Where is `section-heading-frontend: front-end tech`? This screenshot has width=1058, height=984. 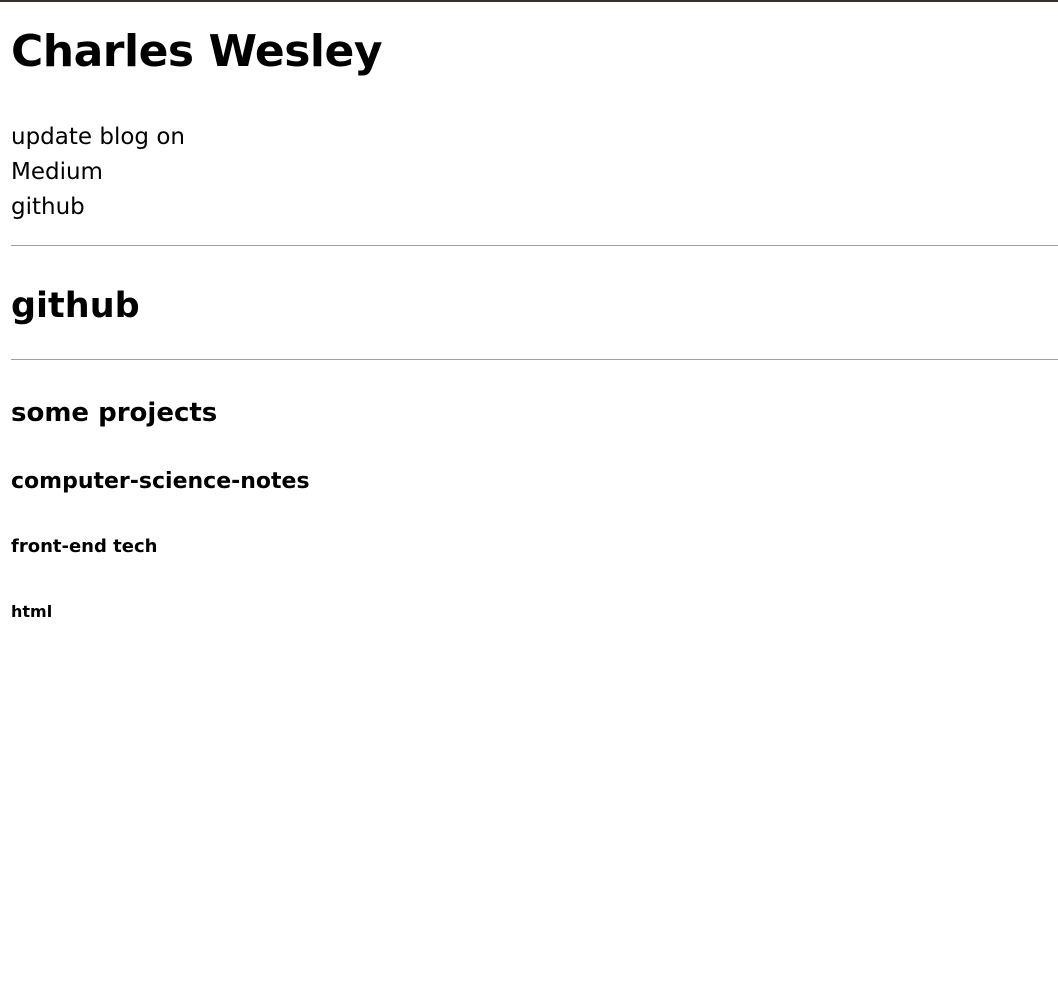 section-heading-frontend: front-end tech is located at coordinates (84, 546).